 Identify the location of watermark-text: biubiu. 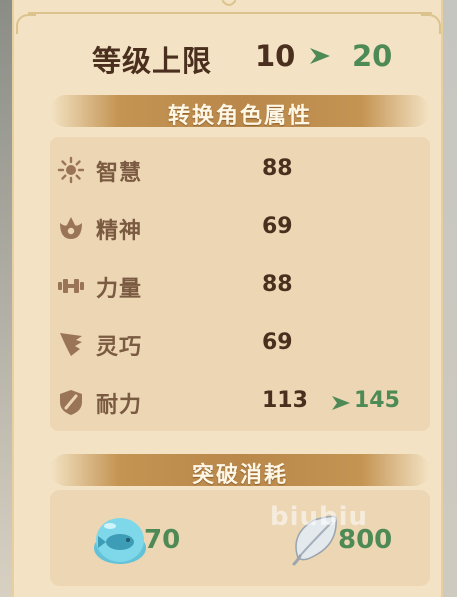
(319, 517).